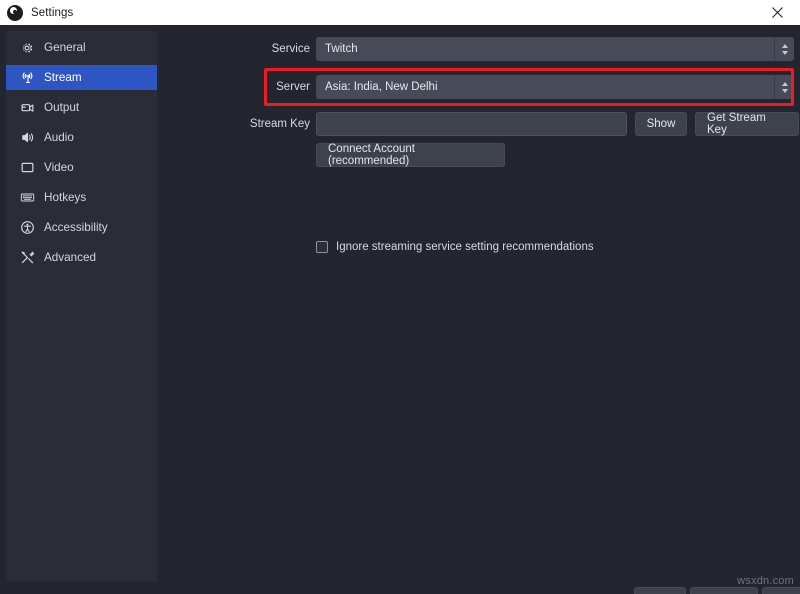  What do you see at coordinates (15, 12) in the screenshot?
I see `obs-logo-icon` at bounding box center [15, 12].